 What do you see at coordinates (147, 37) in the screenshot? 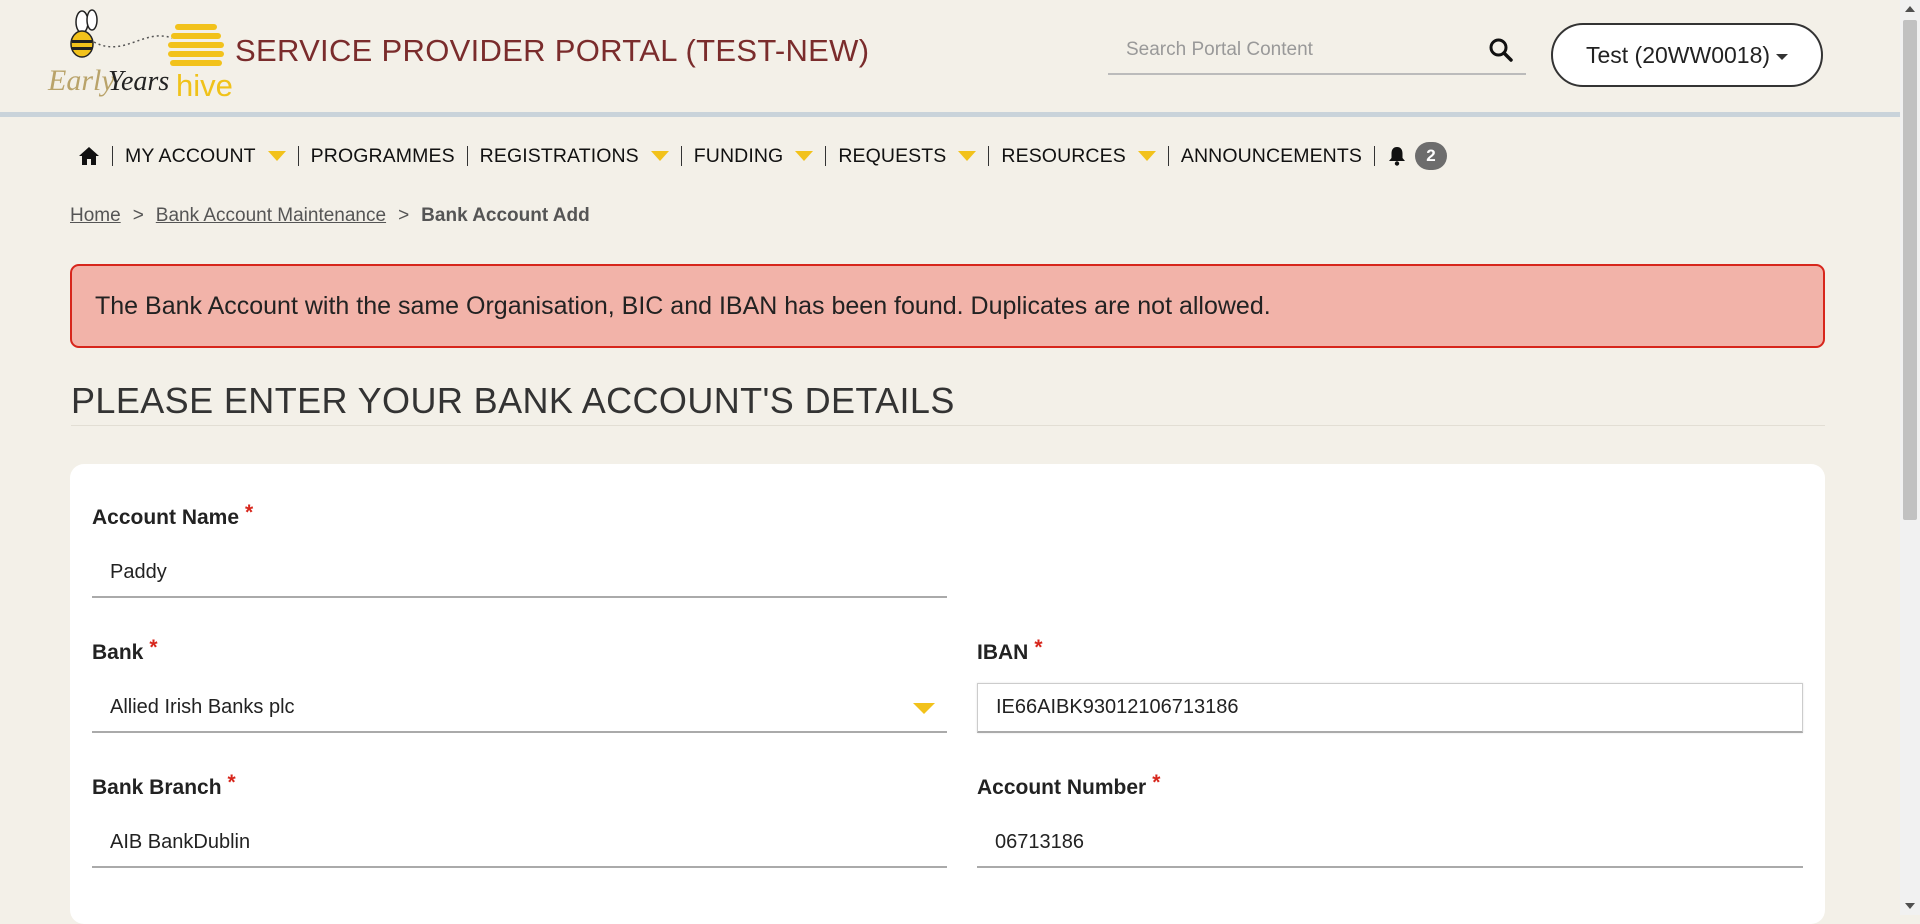
I see `bee-logo-icon` at bounding box center [147, 37].